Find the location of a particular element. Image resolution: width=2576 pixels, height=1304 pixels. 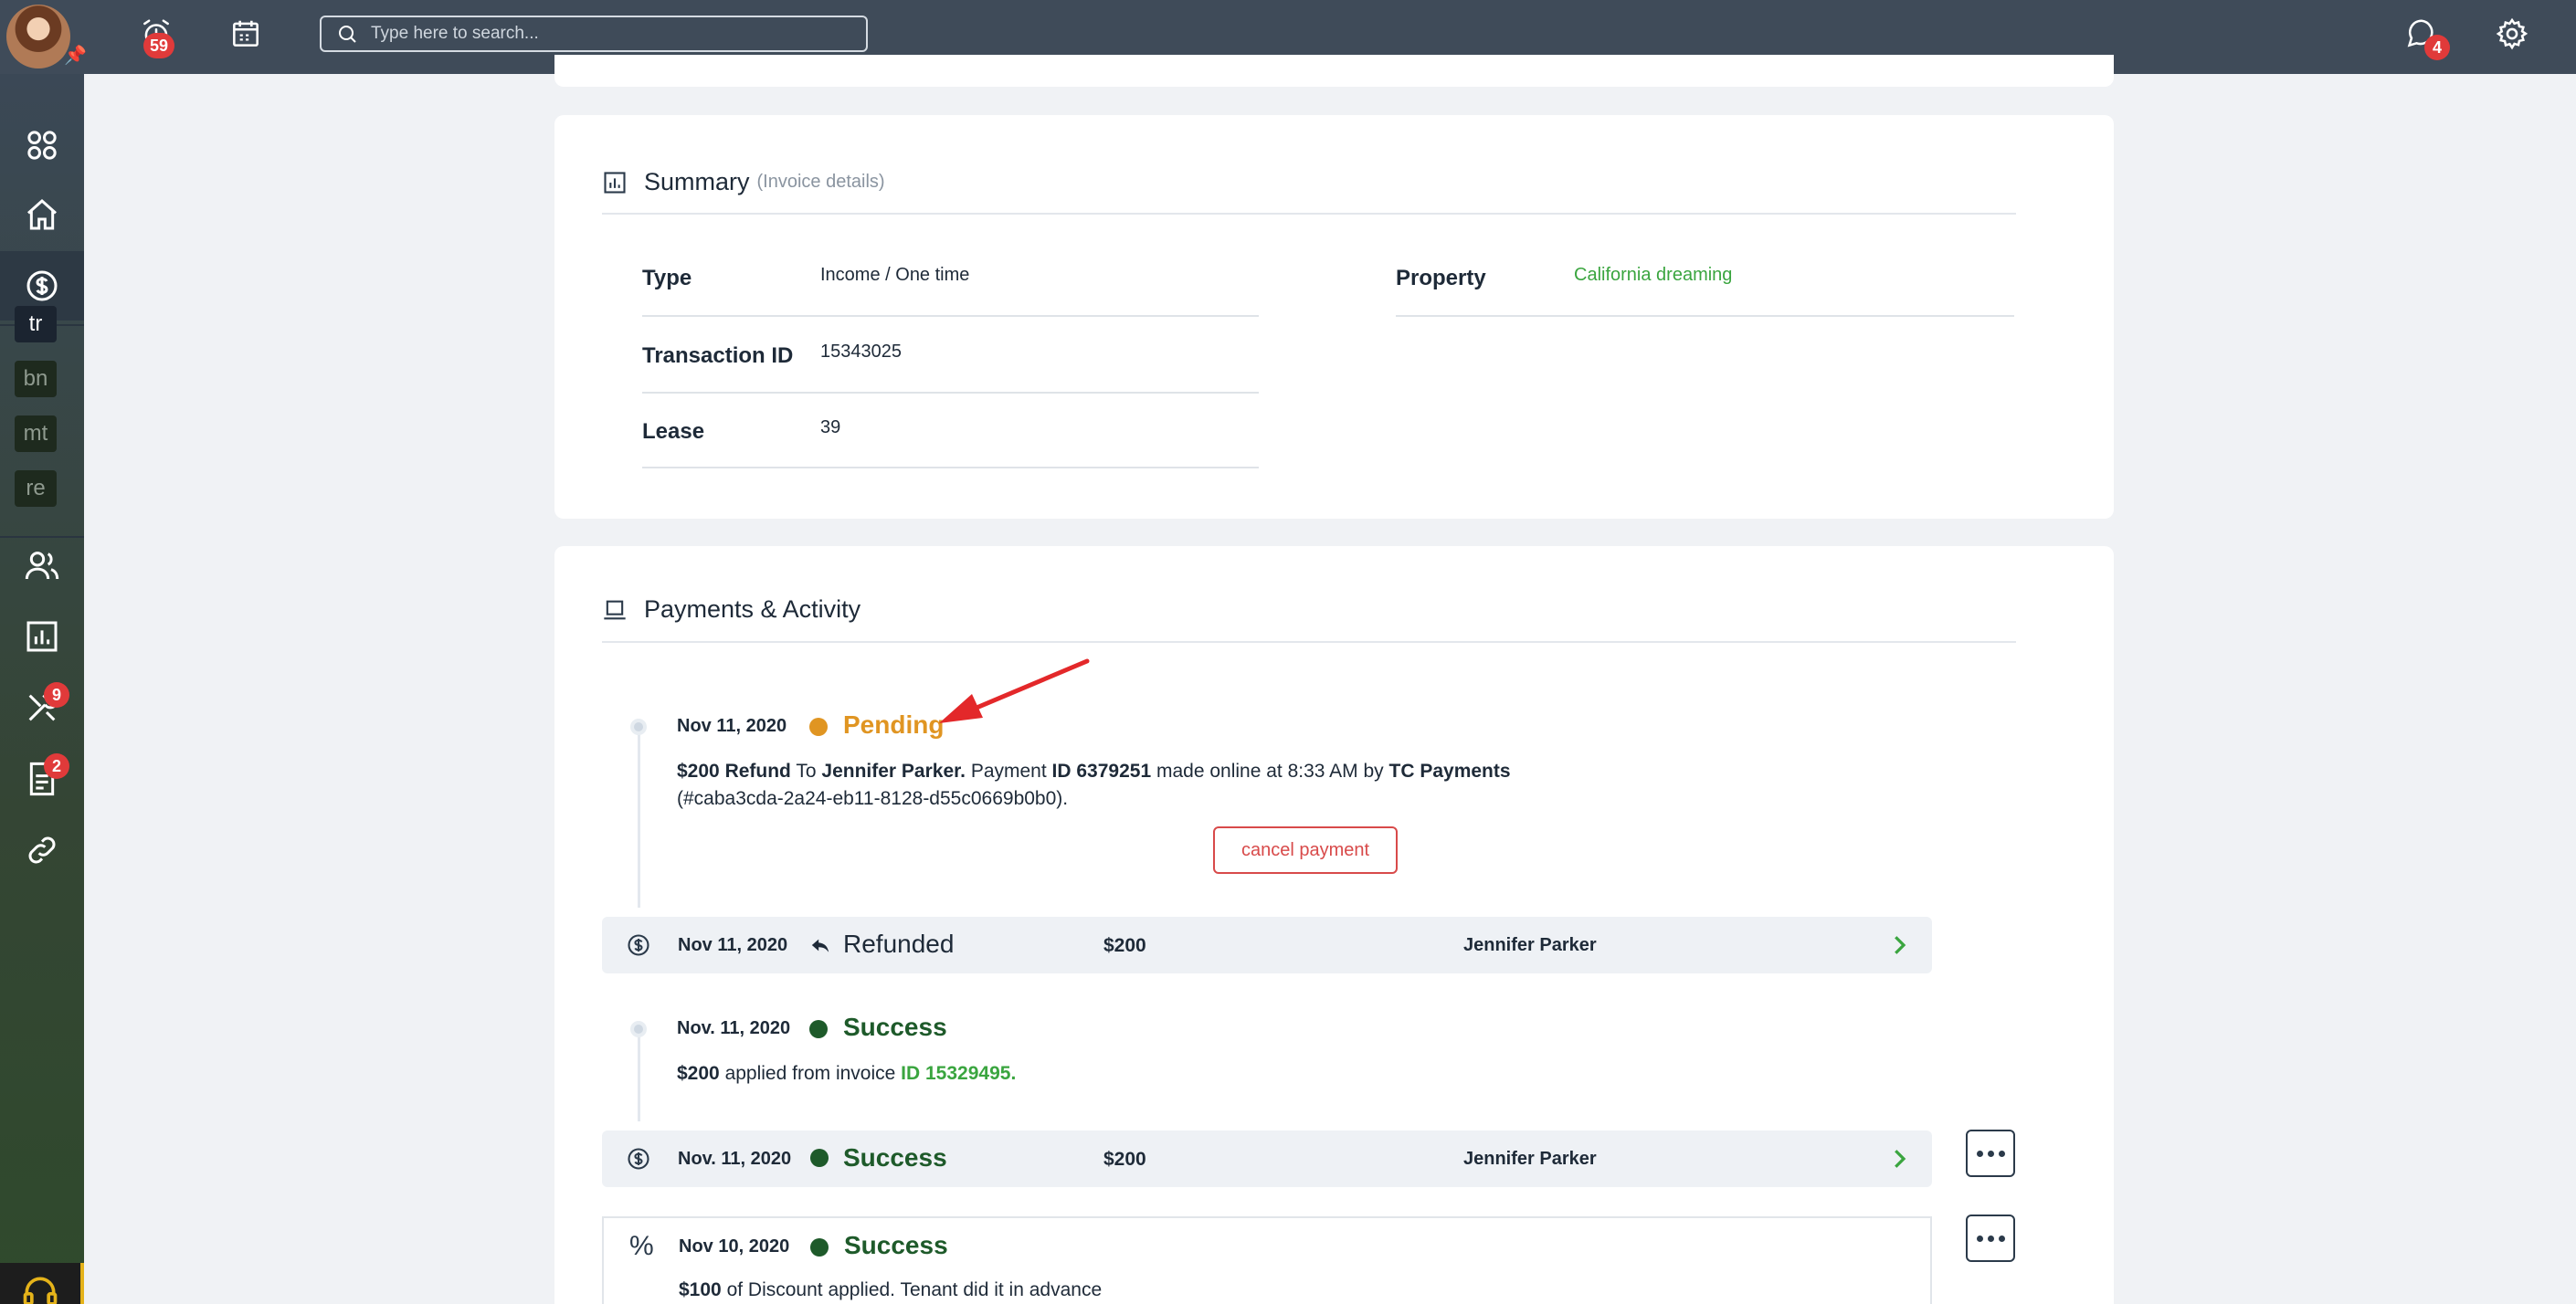

refunded-amount: $200 is located at coordinates (1124, 945).